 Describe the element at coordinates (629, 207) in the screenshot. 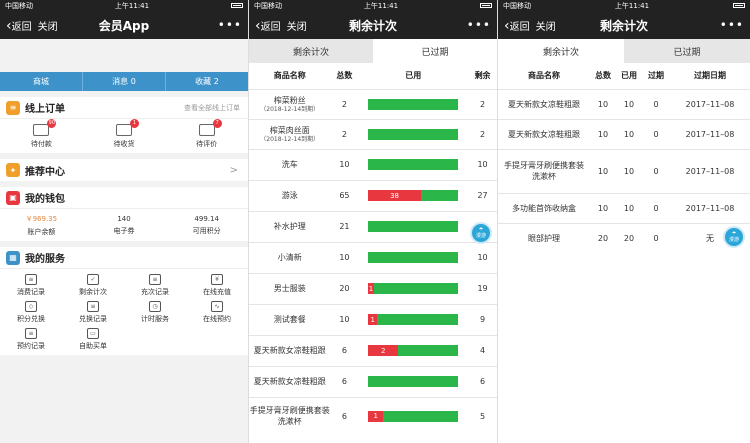

I see `cell-used: 10` at that location.